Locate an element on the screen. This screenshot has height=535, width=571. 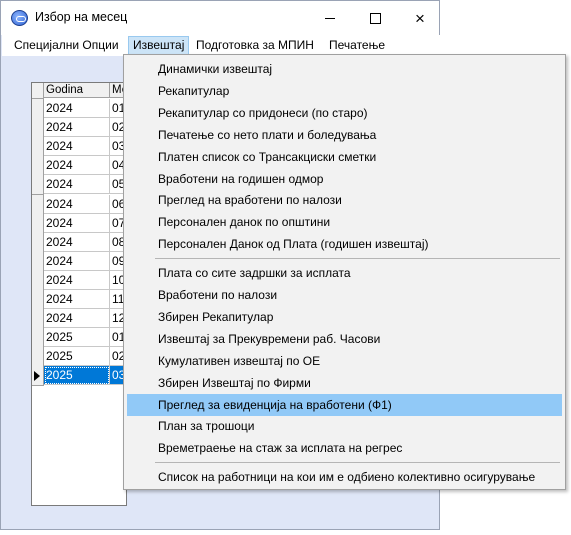
grid-header: Godina Ме is located at coordinates (79, 91).